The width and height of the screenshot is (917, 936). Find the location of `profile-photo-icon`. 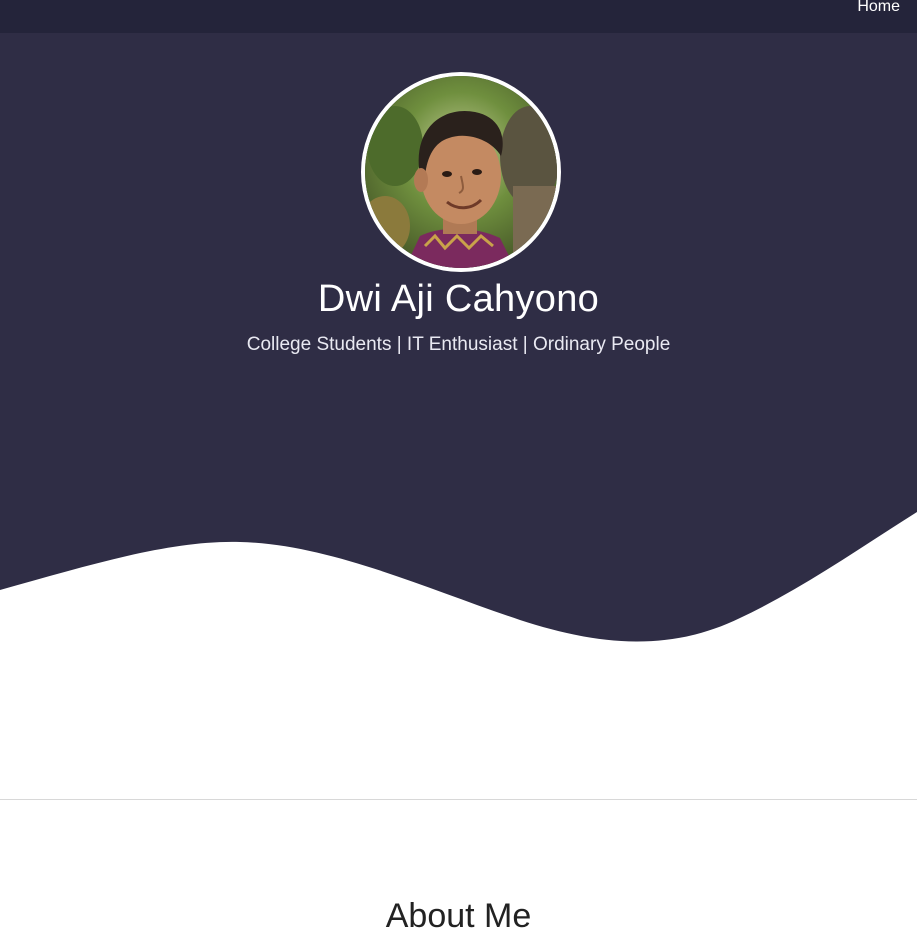

profile-photo-icon is located at coordinates (461, 172).